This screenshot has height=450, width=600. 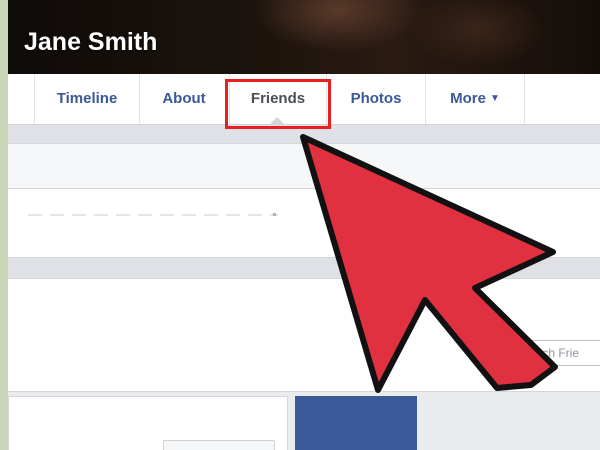 I want to click on tab-photos: Photos, so click(x=376, y=99).